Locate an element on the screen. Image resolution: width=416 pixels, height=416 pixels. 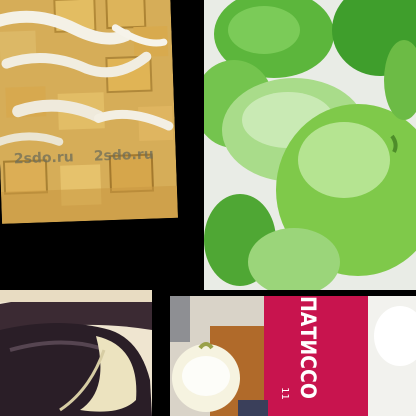
seed-packet-title: ПАТИССО is located at coordinates (308, 347).